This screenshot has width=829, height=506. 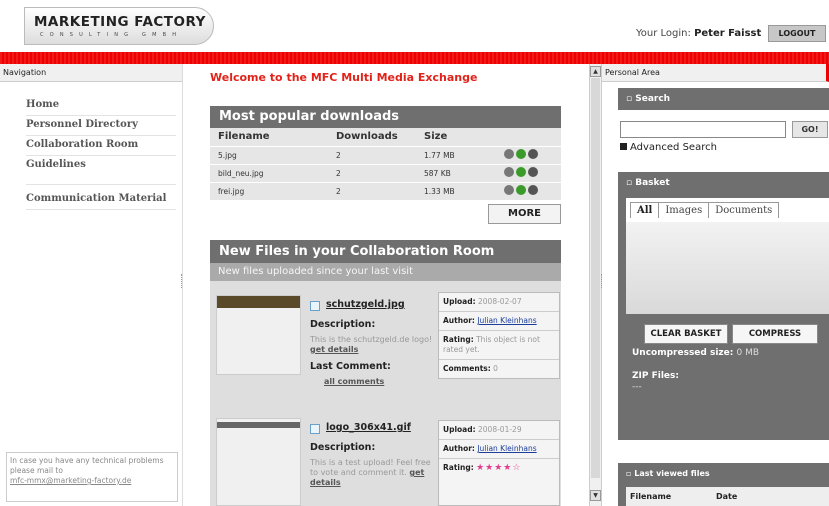 I want to click on table-row: 5.jpg 2 1.77 MB, so click(x=385, y=155).